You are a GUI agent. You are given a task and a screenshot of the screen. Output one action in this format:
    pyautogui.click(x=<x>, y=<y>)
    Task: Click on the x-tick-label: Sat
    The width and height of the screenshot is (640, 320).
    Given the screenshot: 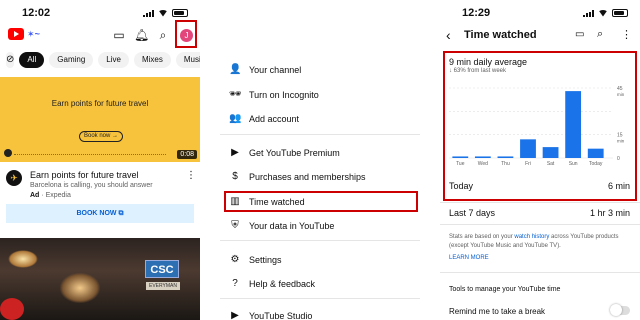 What is the action you would take?
    pyautogui.click(x=551, y=164)
    